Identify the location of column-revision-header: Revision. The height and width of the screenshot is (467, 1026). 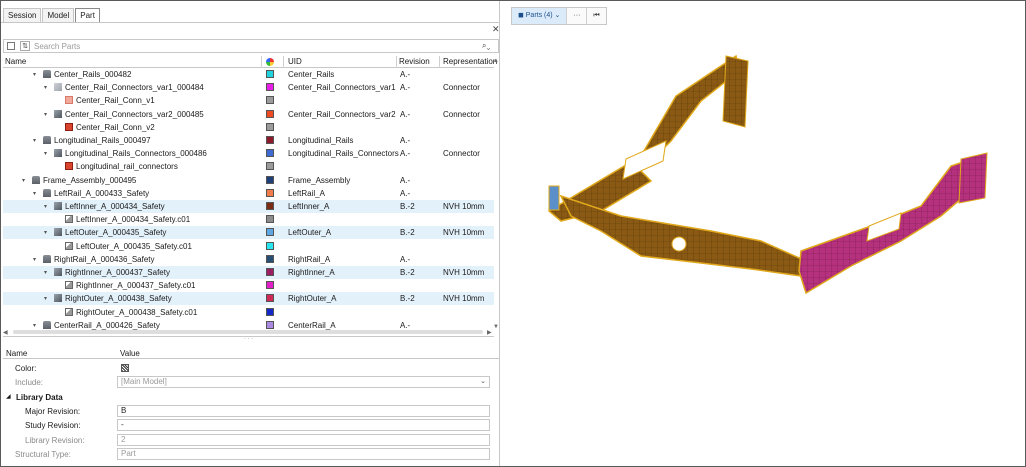
(414, 61).